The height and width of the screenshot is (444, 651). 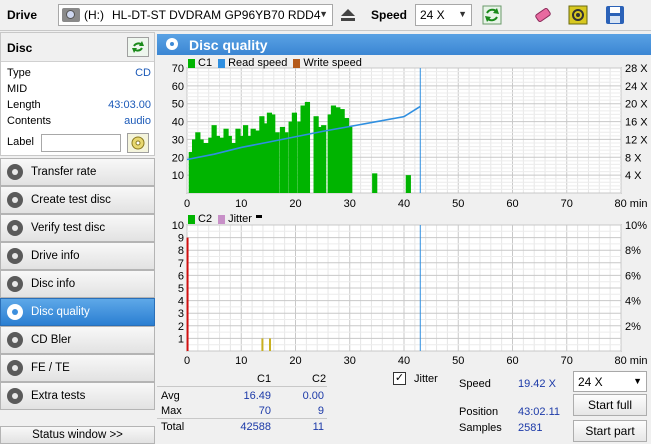 What do you see at coordinates (332, 63) in the screenshot?
I see `legend-write-speed: Write speed` at bounding box center [332, 63].